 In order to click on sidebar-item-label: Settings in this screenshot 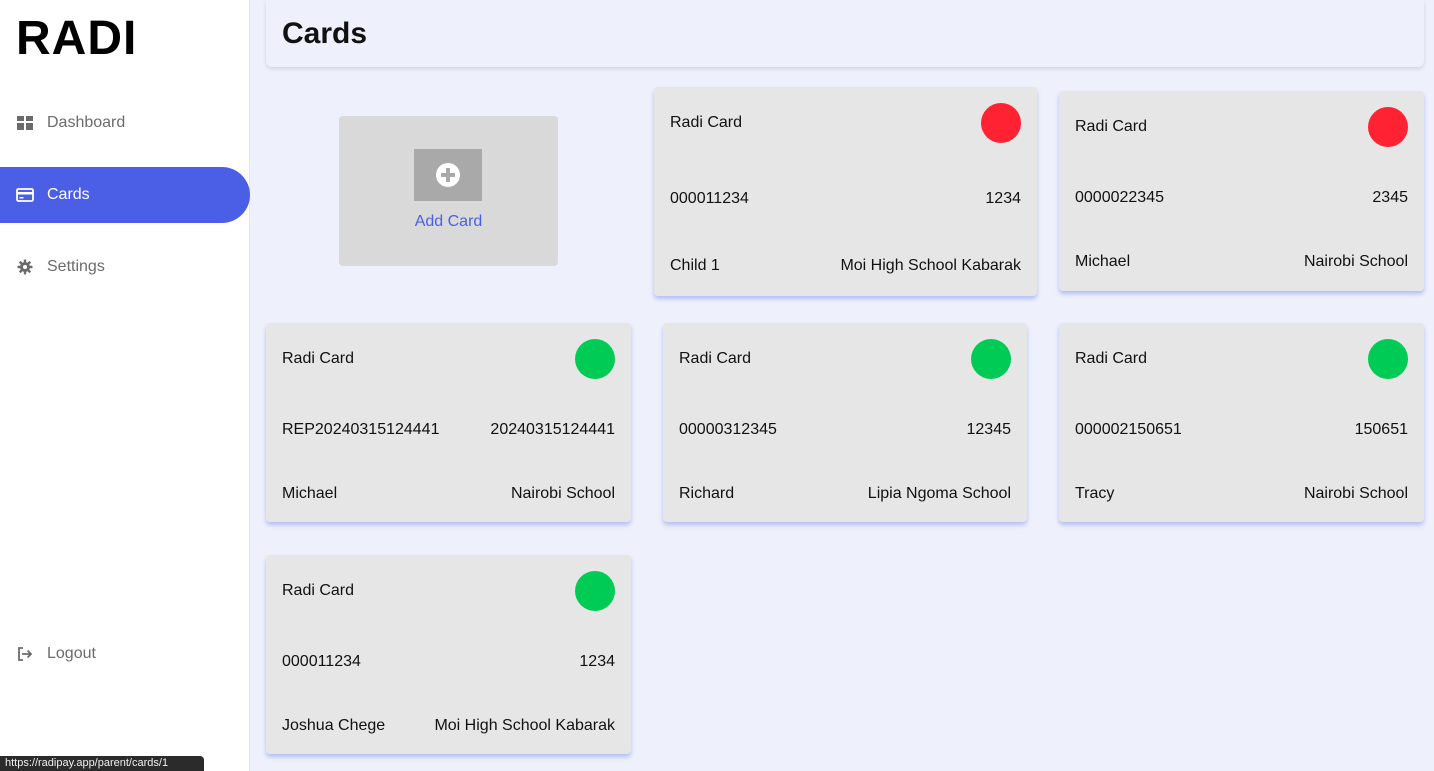, I will do `click(76, 266)`.